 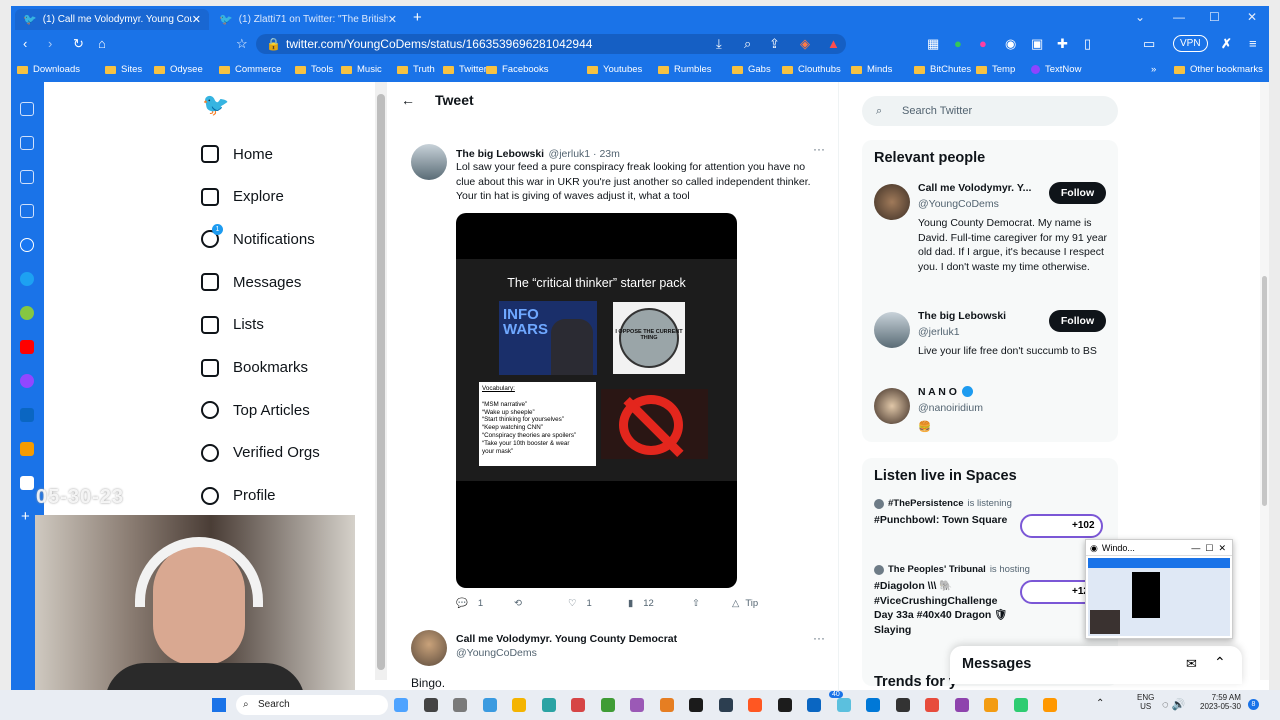 I want to click on like-button: ♡ 1, so click(x=580, y=603).